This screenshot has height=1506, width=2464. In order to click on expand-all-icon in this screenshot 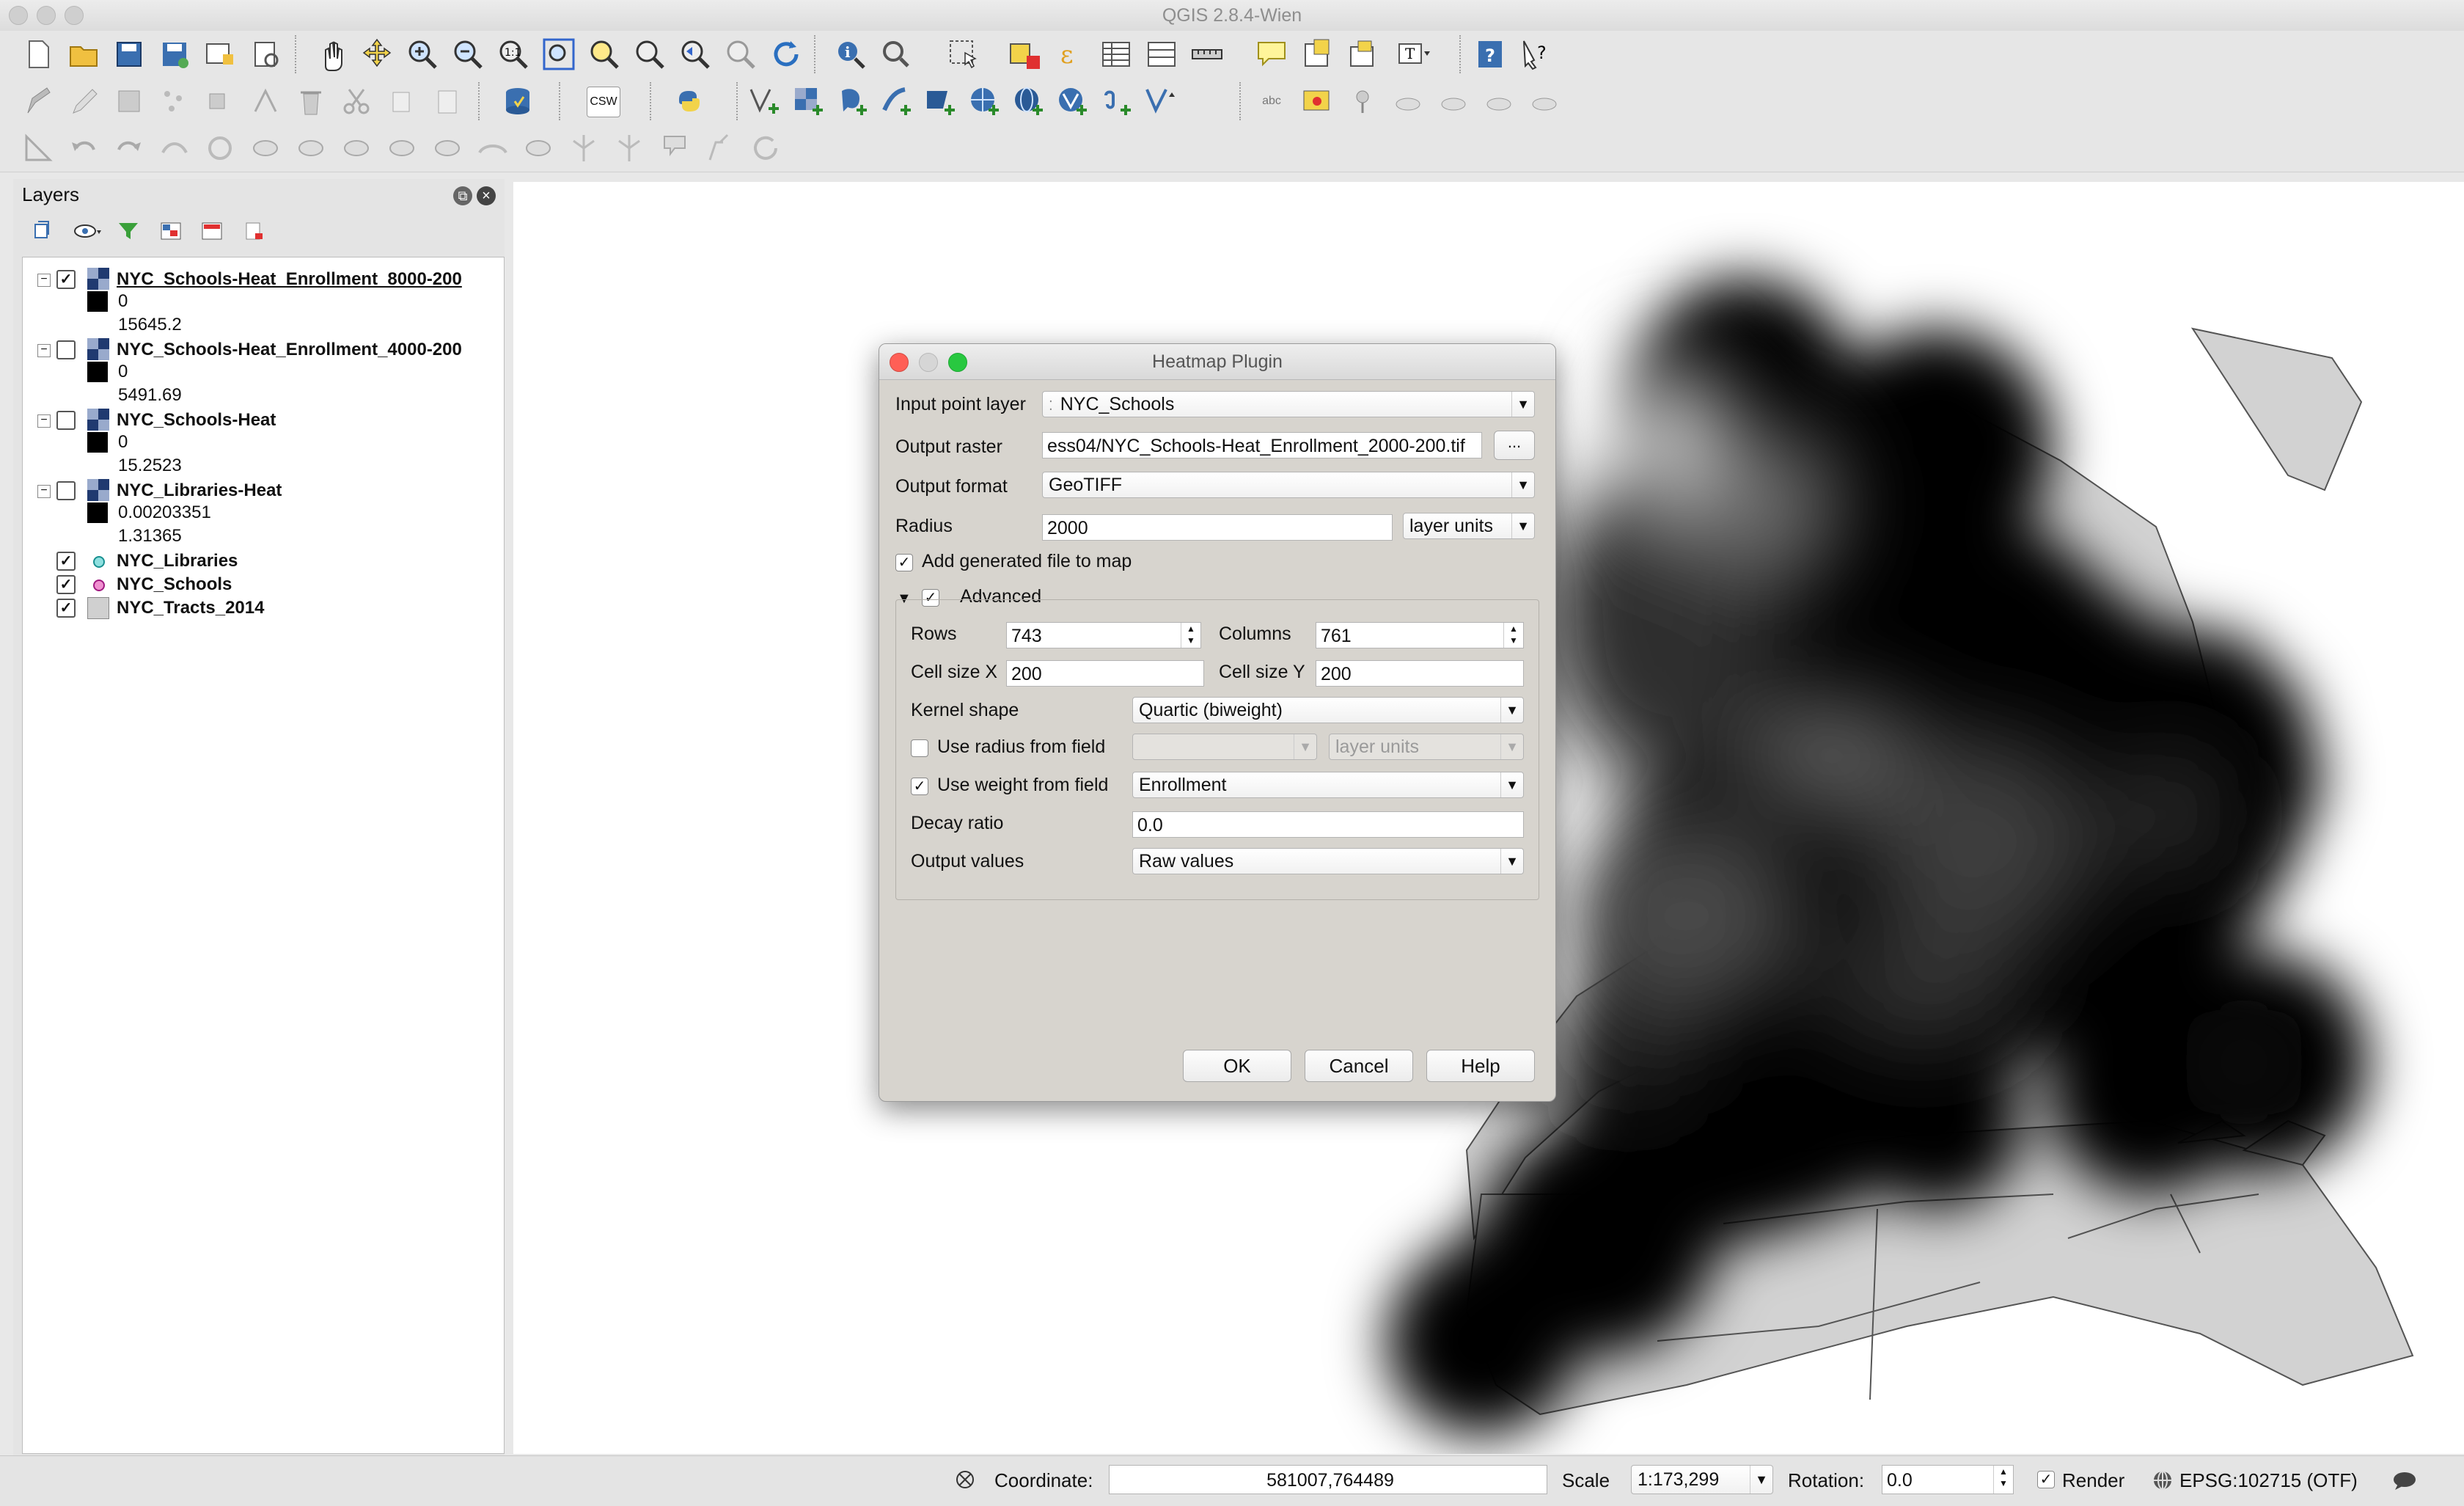, I will do `click(171, 231)`.